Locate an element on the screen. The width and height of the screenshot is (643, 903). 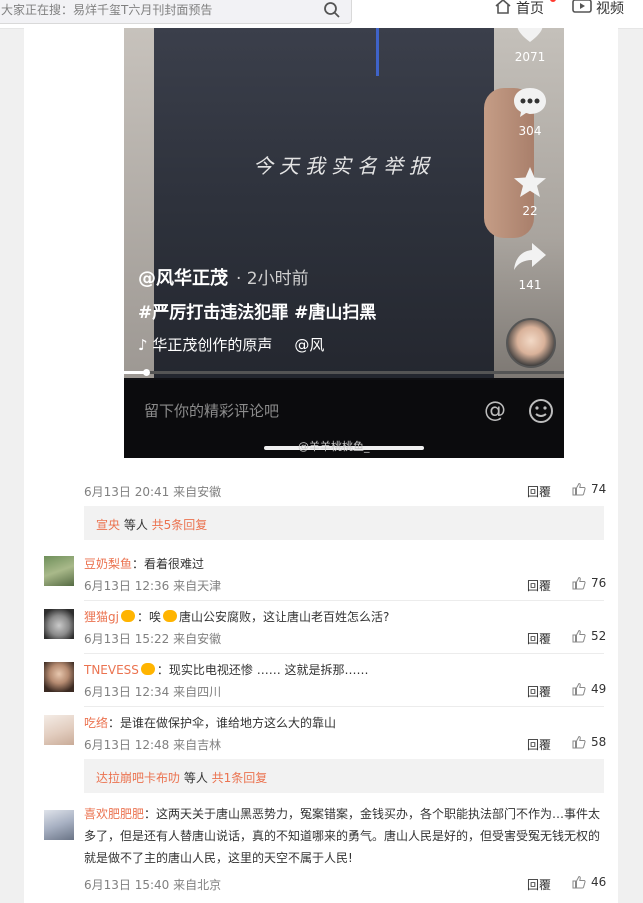
video-progress is located at coordinates (344, 372).